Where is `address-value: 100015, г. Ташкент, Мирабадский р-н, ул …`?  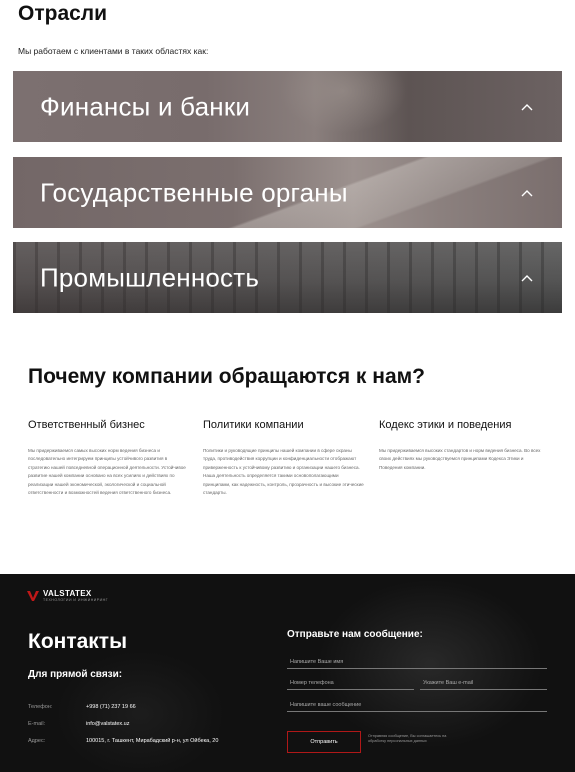 address-value: 100015, г. Ташкент, Мирабадский р-н, ул … is located at coordinates (152, 741).